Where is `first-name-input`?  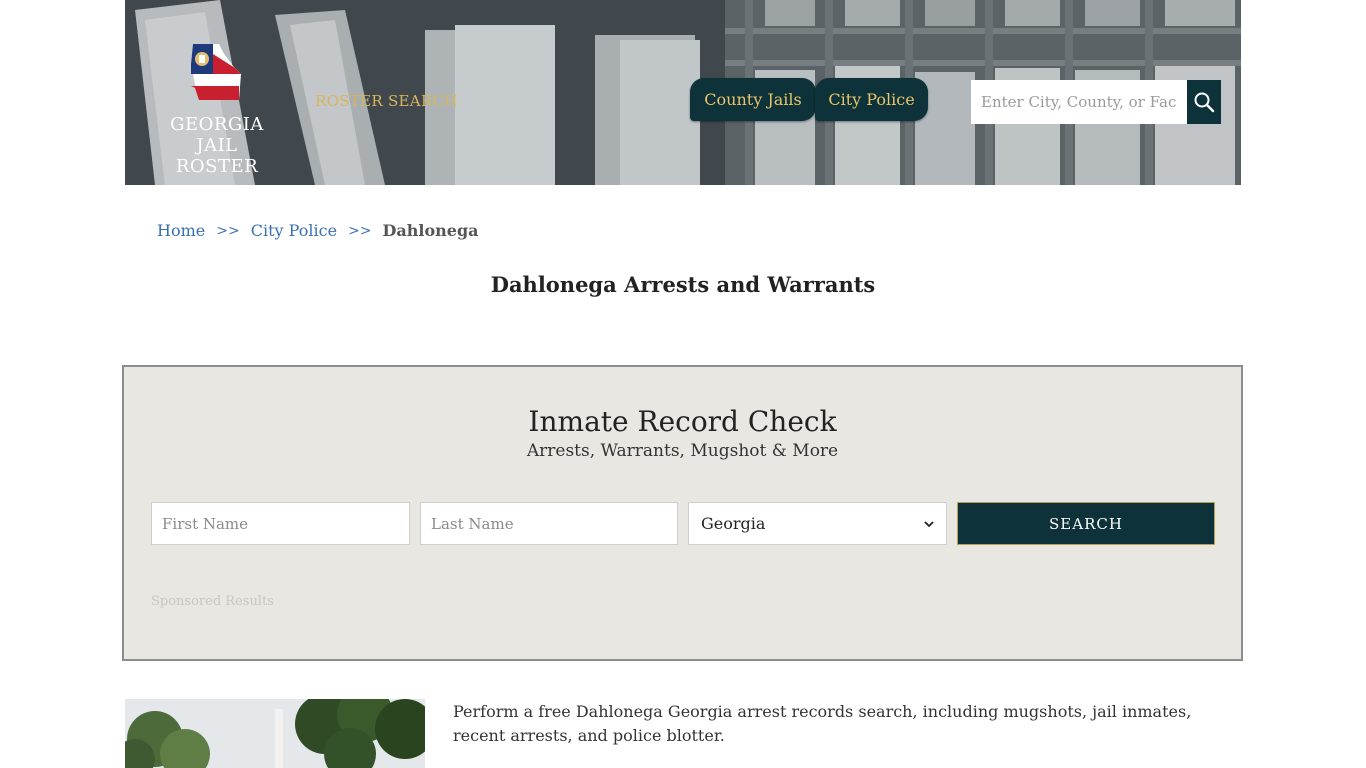 first-name-input is located at coordinates (280, 523).